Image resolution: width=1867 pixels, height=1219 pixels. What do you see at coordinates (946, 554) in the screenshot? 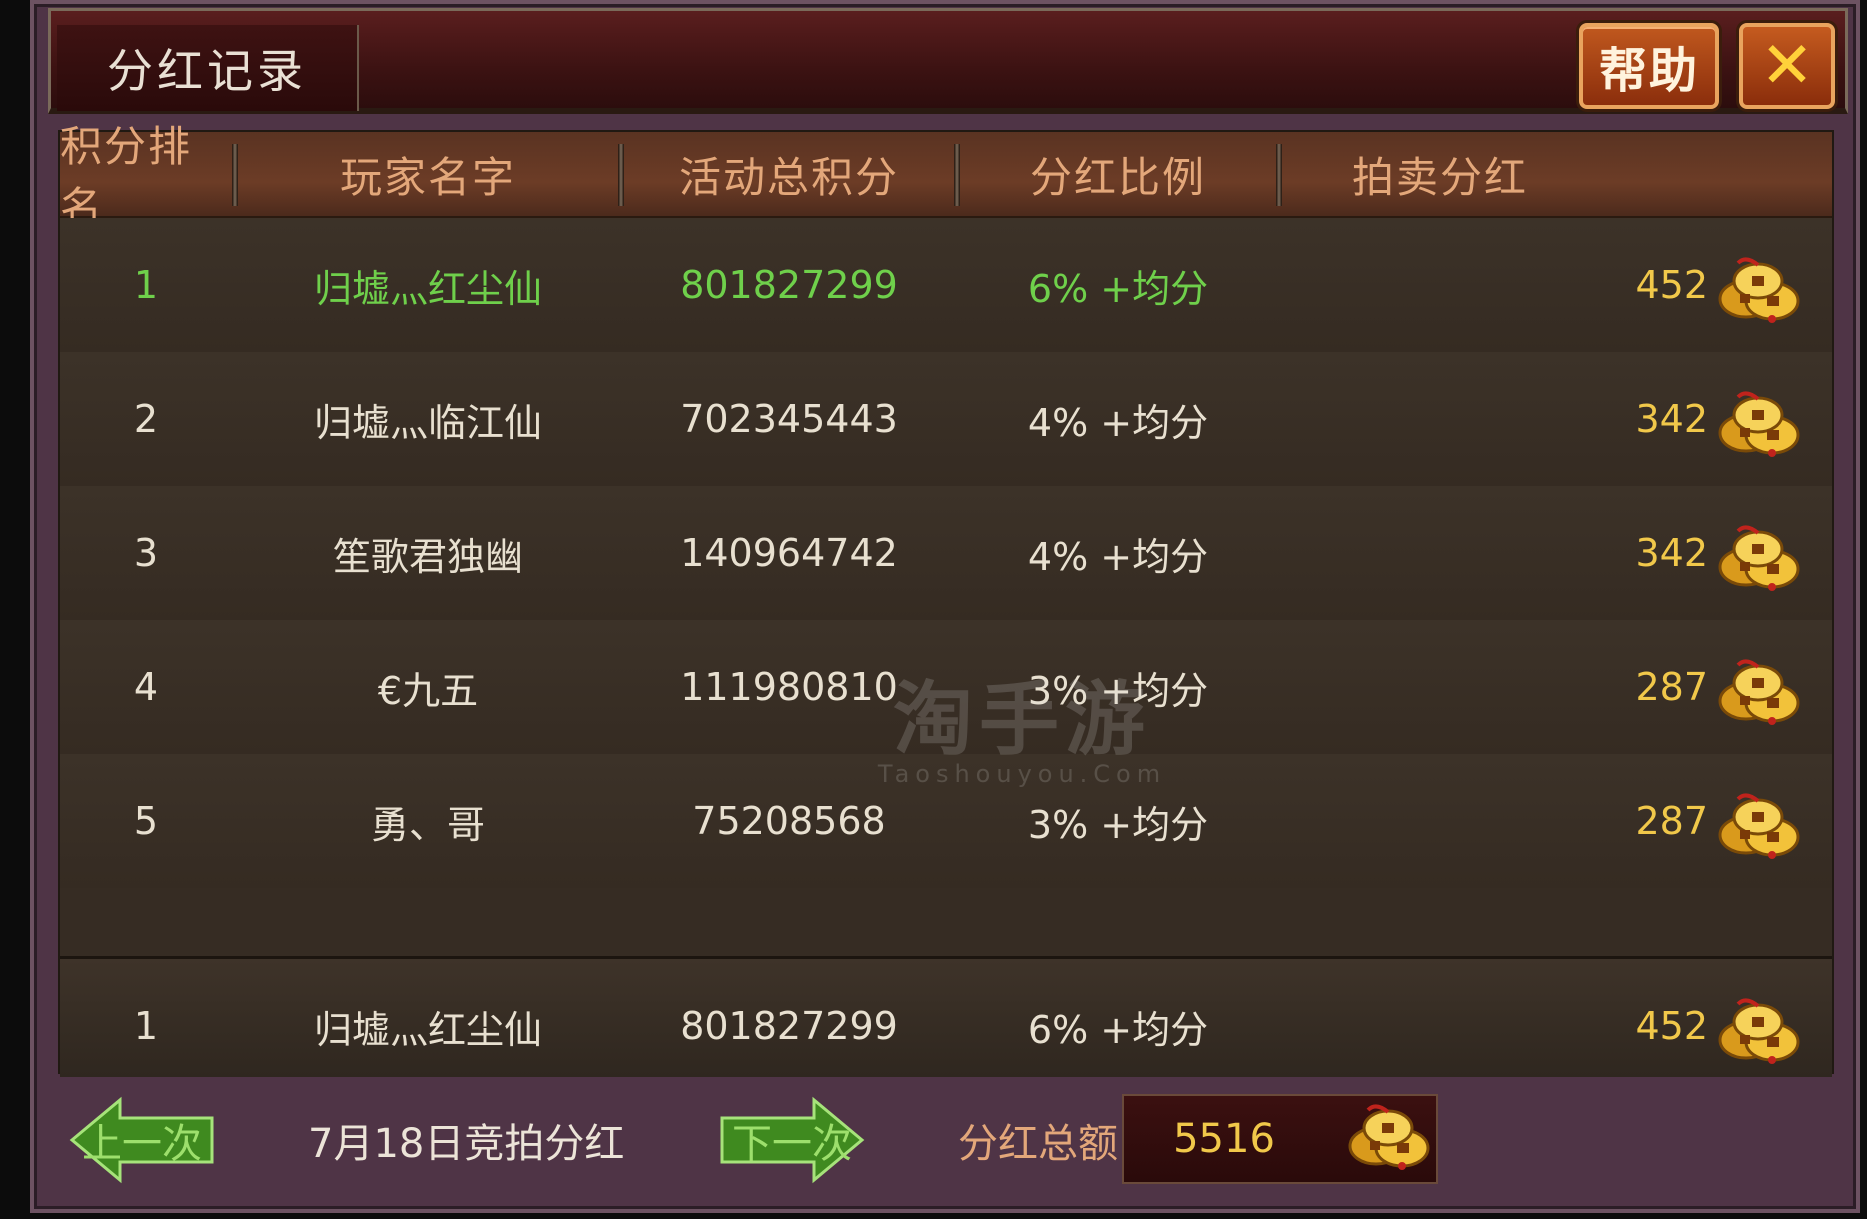
I see `table-row: 3 笙歌君独幽 140964742 4% +均分 342` at bounding box center [946, 554].